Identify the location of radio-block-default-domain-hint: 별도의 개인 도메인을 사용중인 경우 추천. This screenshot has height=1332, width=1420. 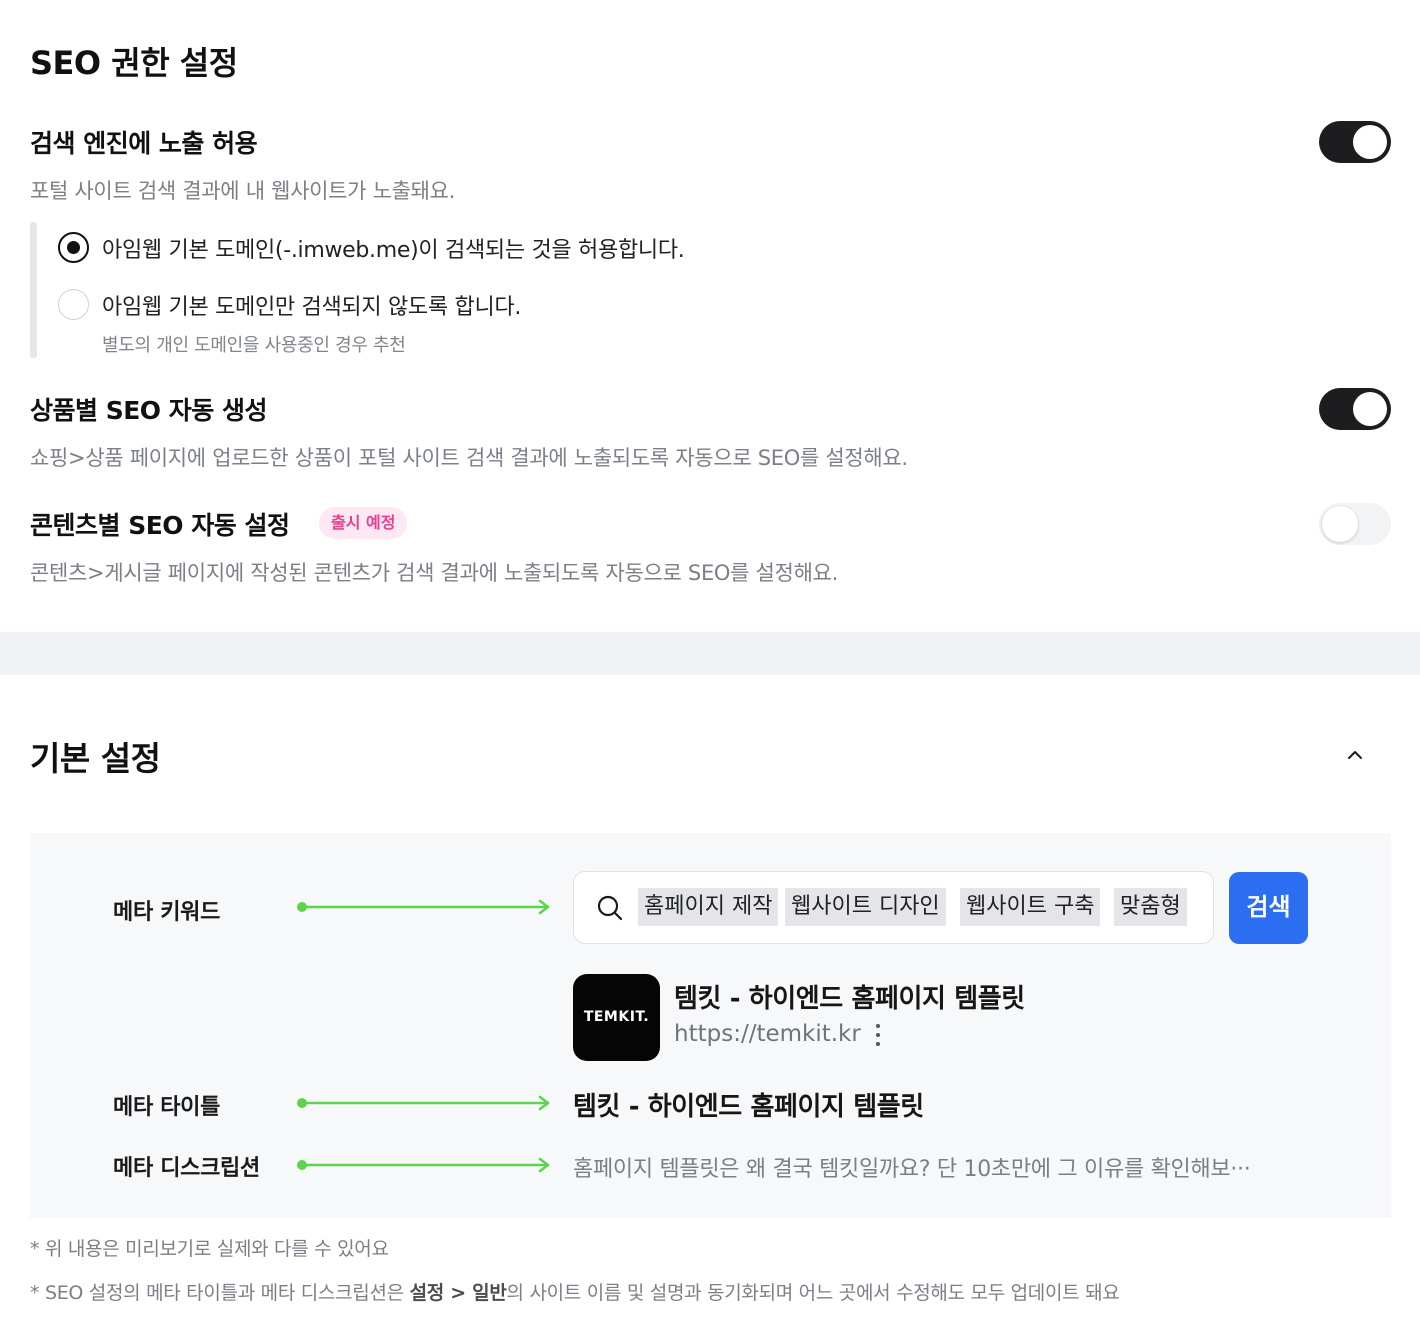
(254, 345).